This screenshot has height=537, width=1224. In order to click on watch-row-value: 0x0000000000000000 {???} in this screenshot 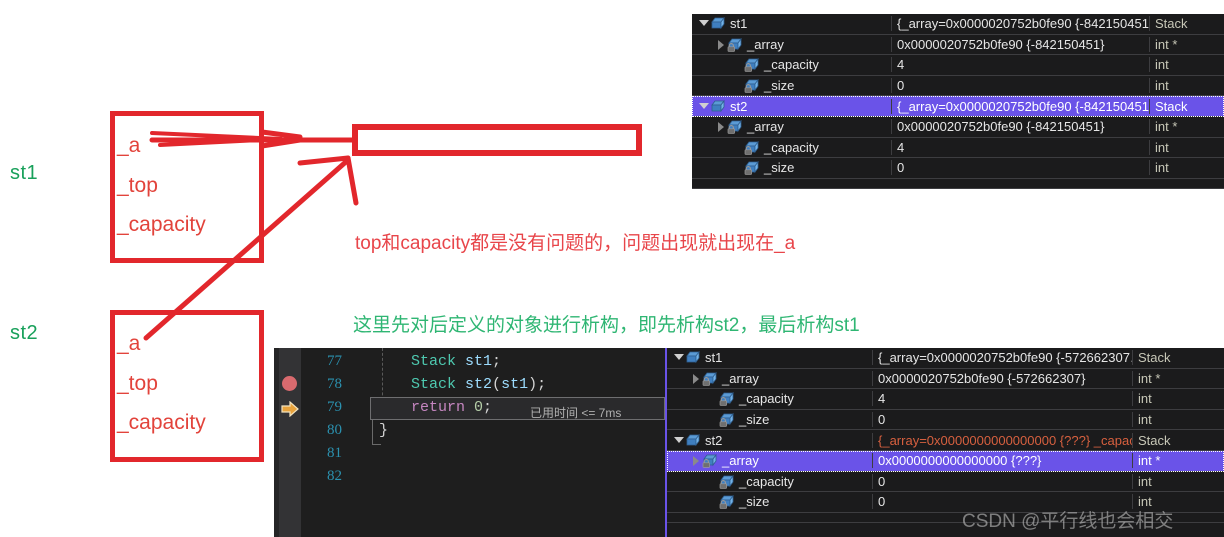, I will do `click(1002, 461)`.